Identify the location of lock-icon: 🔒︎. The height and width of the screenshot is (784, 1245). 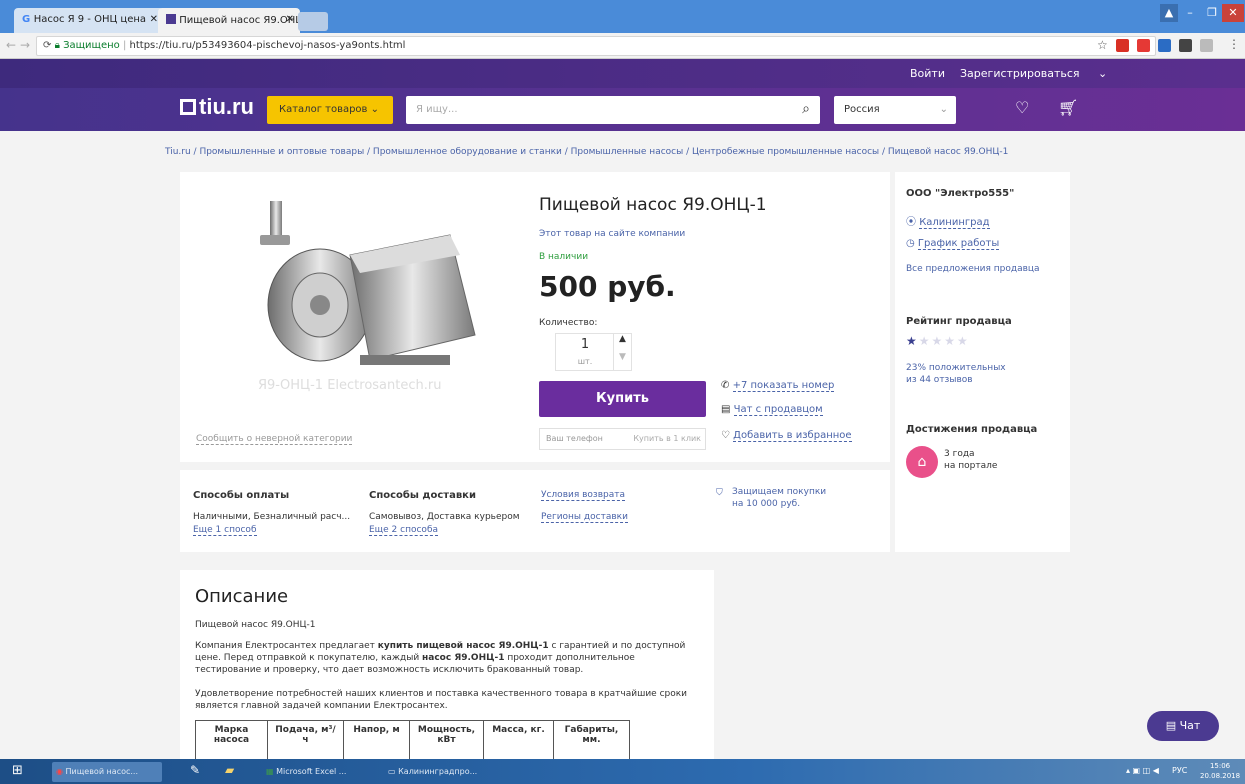
(57, 45).